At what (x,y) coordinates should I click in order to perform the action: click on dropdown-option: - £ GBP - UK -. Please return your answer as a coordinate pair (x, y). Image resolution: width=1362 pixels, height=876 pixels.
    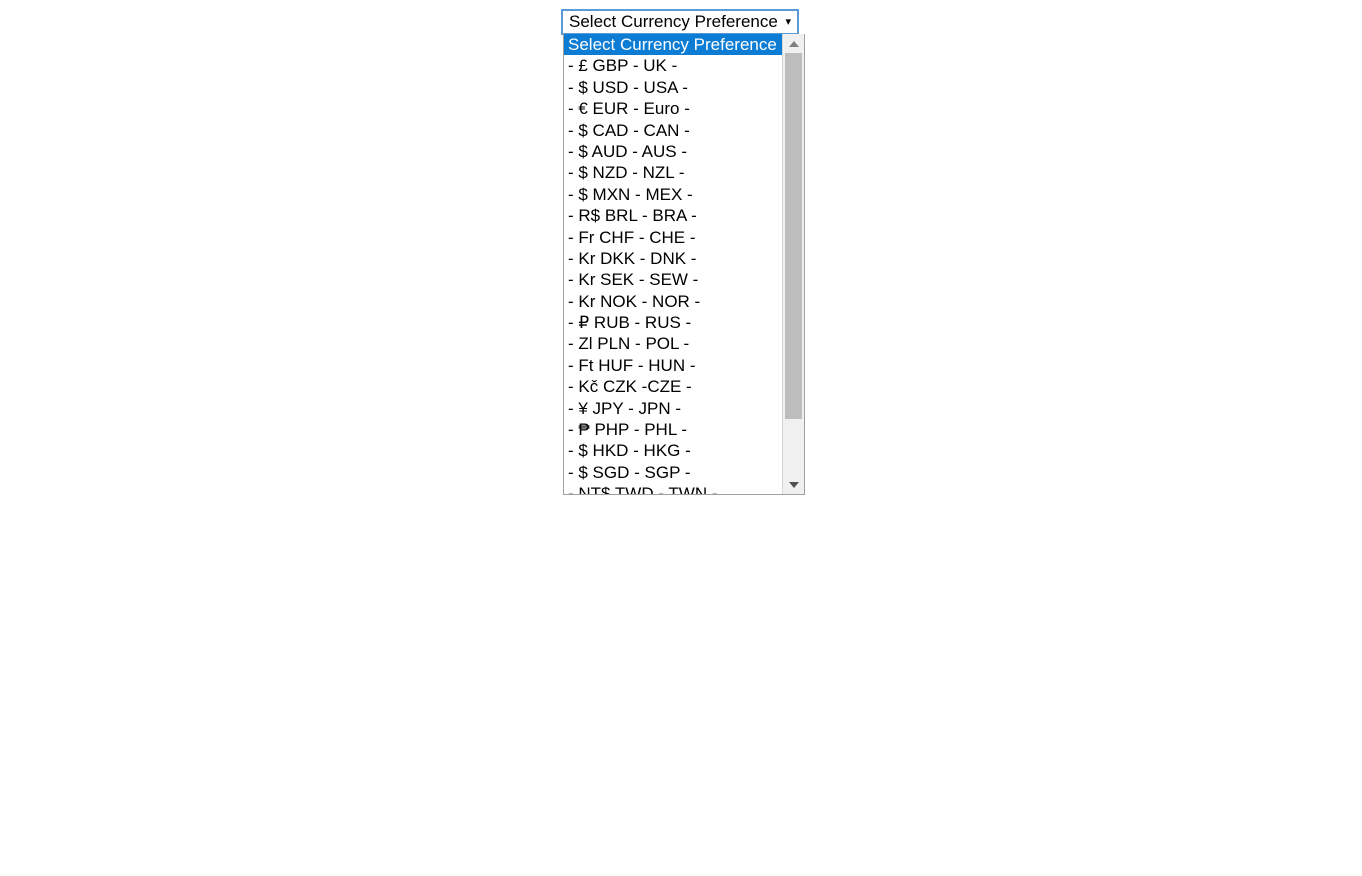
    Looking at the image, I should click on (673, 65).